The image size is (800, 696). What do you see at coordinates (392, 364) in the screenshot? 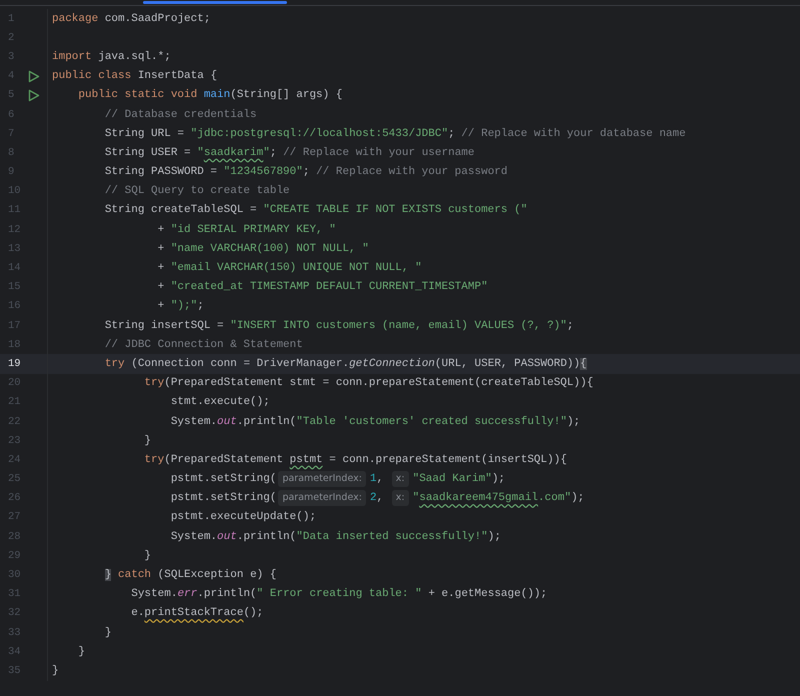
I see `static-method-call: getConnection` at bounding box center [392, 364].